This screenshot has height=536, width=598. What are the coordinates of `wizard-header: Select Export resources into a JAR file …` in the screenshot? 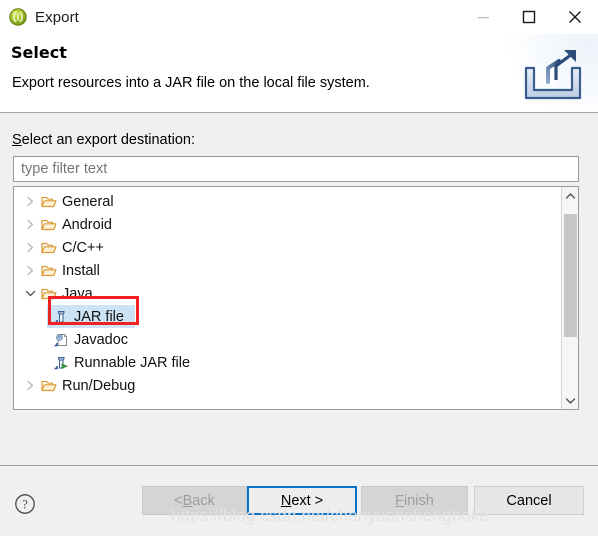 It's located at (299, 73).